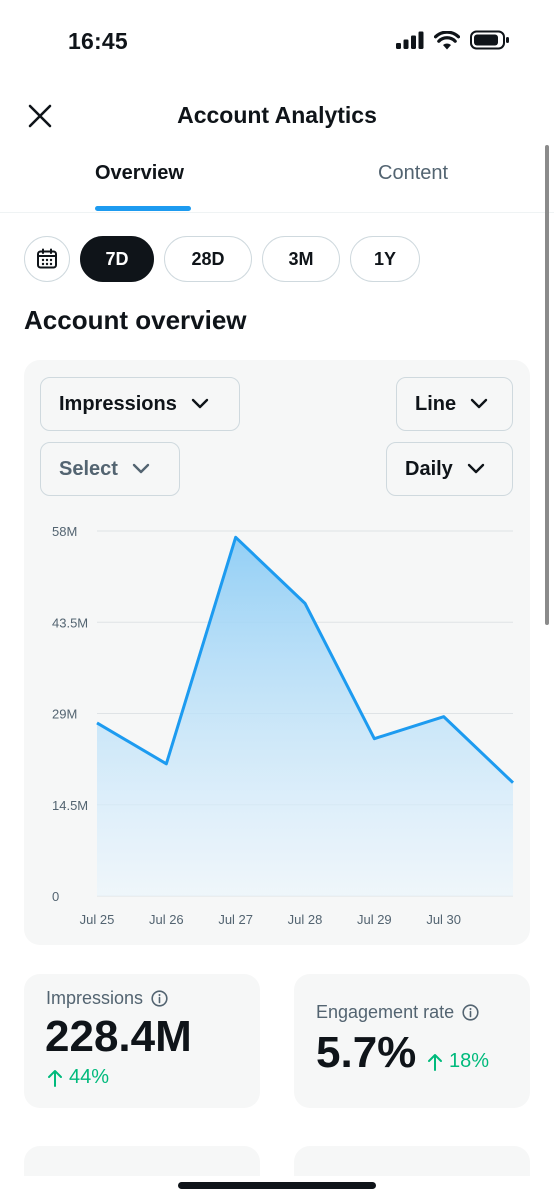  Describe the element at coordinates (64, 714) in the screenshot. I see `y-tick-label: 29M` at that location.